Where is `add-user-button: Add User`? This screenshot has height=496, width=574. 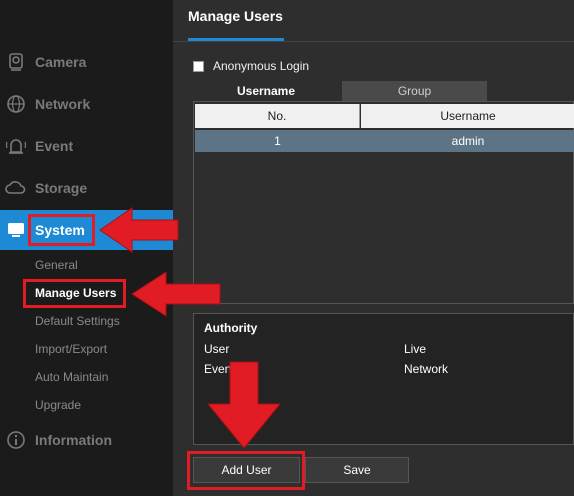 add-user-button: Add User is located at coordinates (246, 470).